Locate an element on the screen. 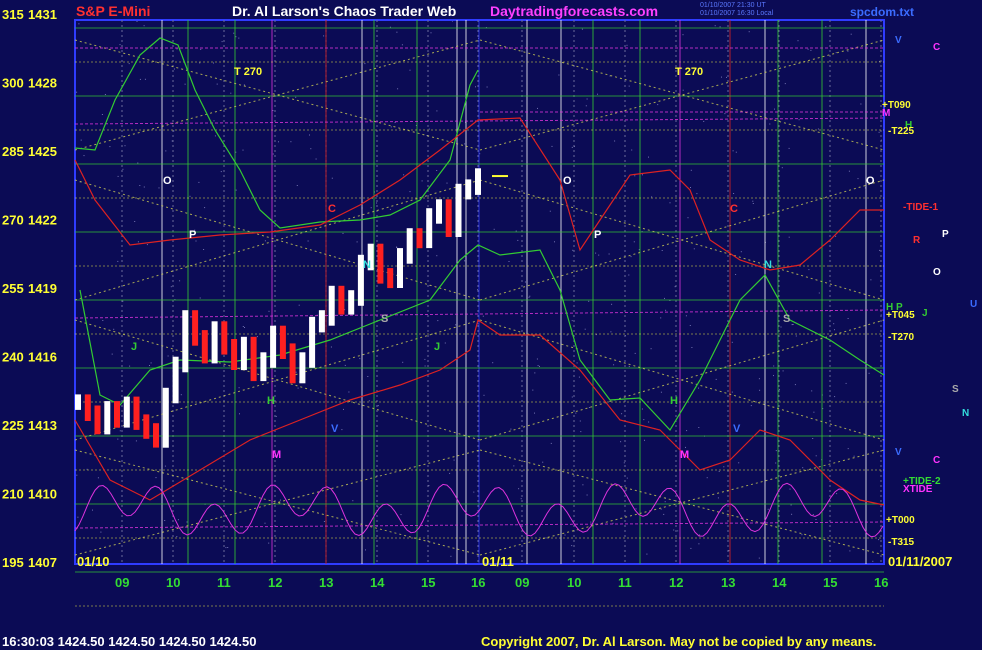 The image size is (982, 650). right-side-label: S is located at coordinates (955, 389).